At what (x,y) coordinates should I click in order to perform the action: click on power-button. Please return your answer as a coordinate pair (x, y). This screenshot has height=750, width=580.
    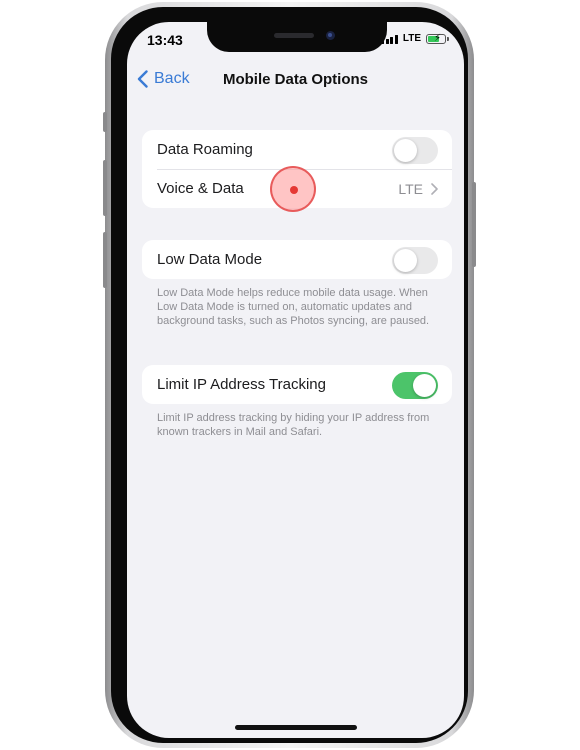
    Looking at the image, I should click on (474, 224).